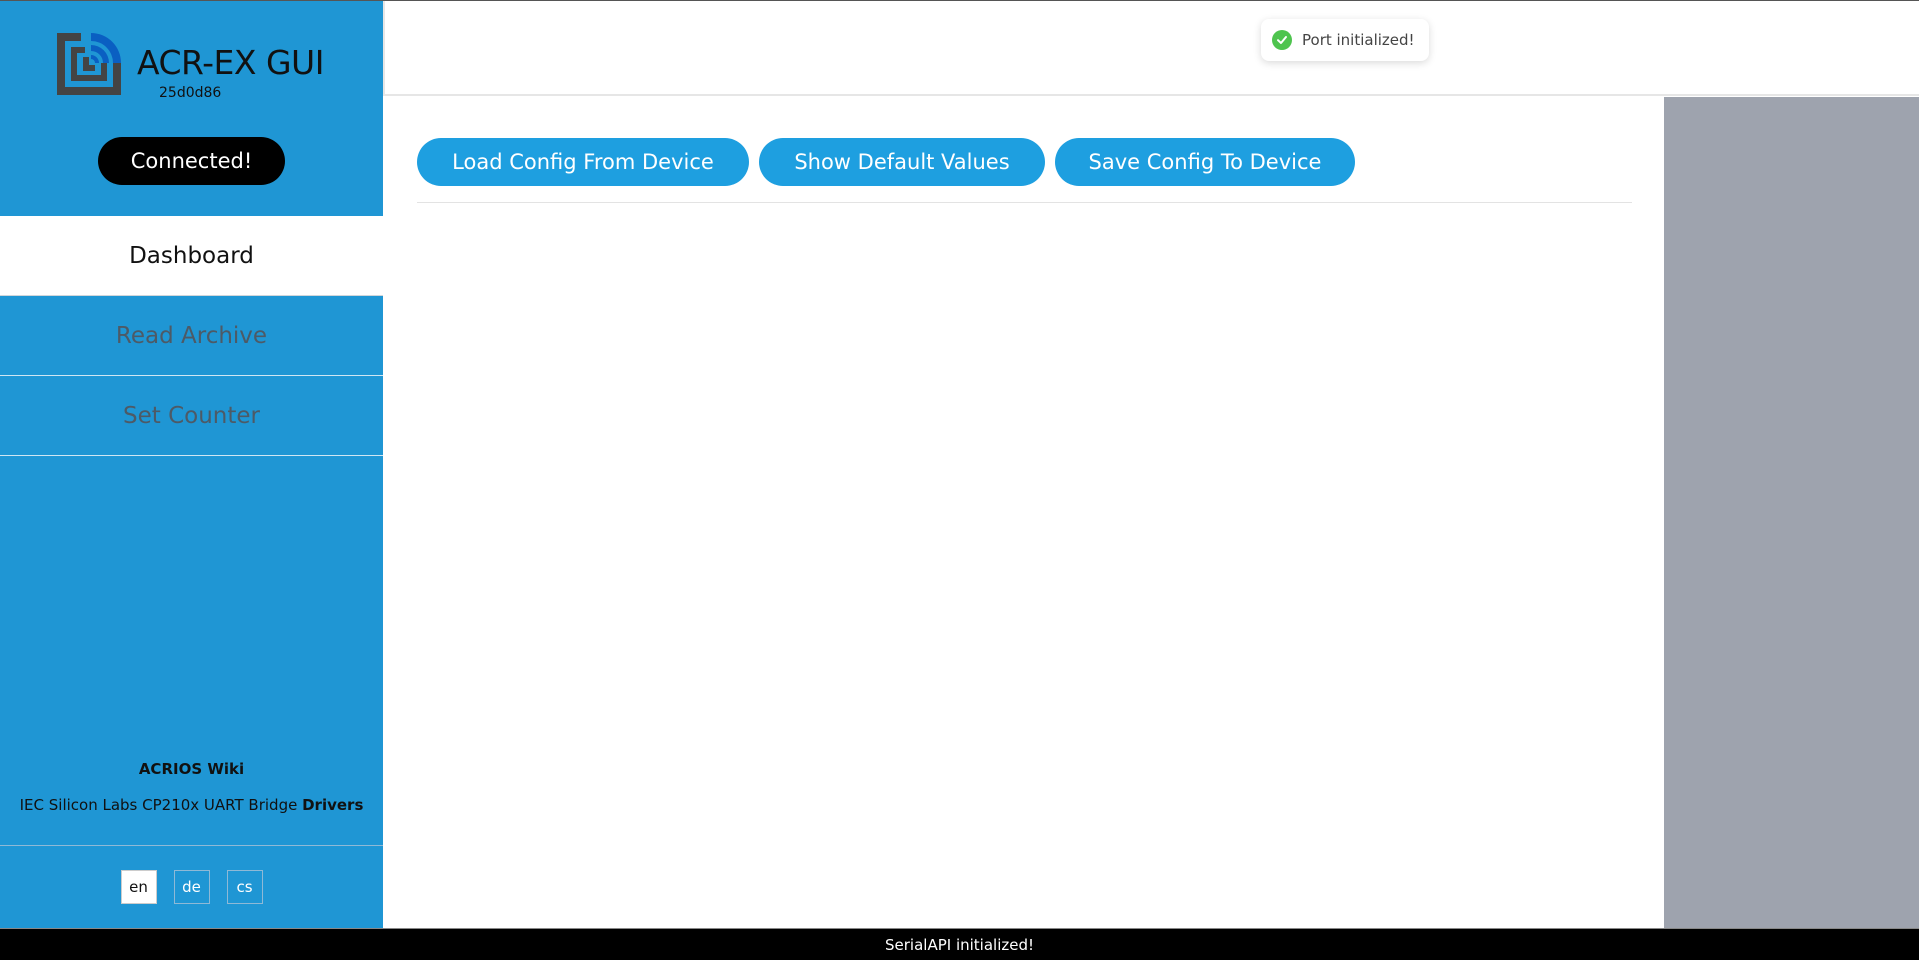 This screenshot has width=1919, height=960. What do you see at coordinates (191, 845) in the screenshot?
I see `sidebar-divider` at bounding box center [191, 845].